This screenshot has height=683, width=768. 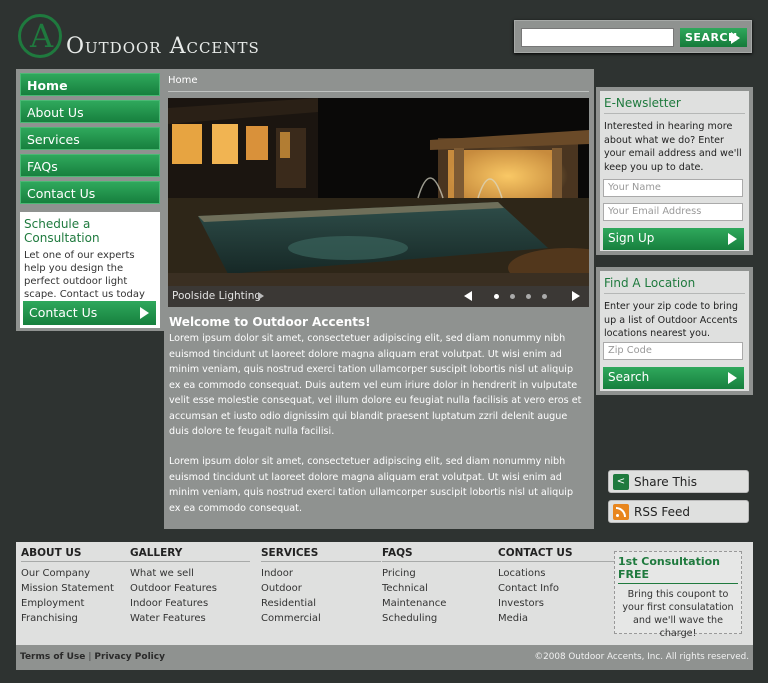 I want to click on search-box: SEARCH, so click(x=633, y=36).